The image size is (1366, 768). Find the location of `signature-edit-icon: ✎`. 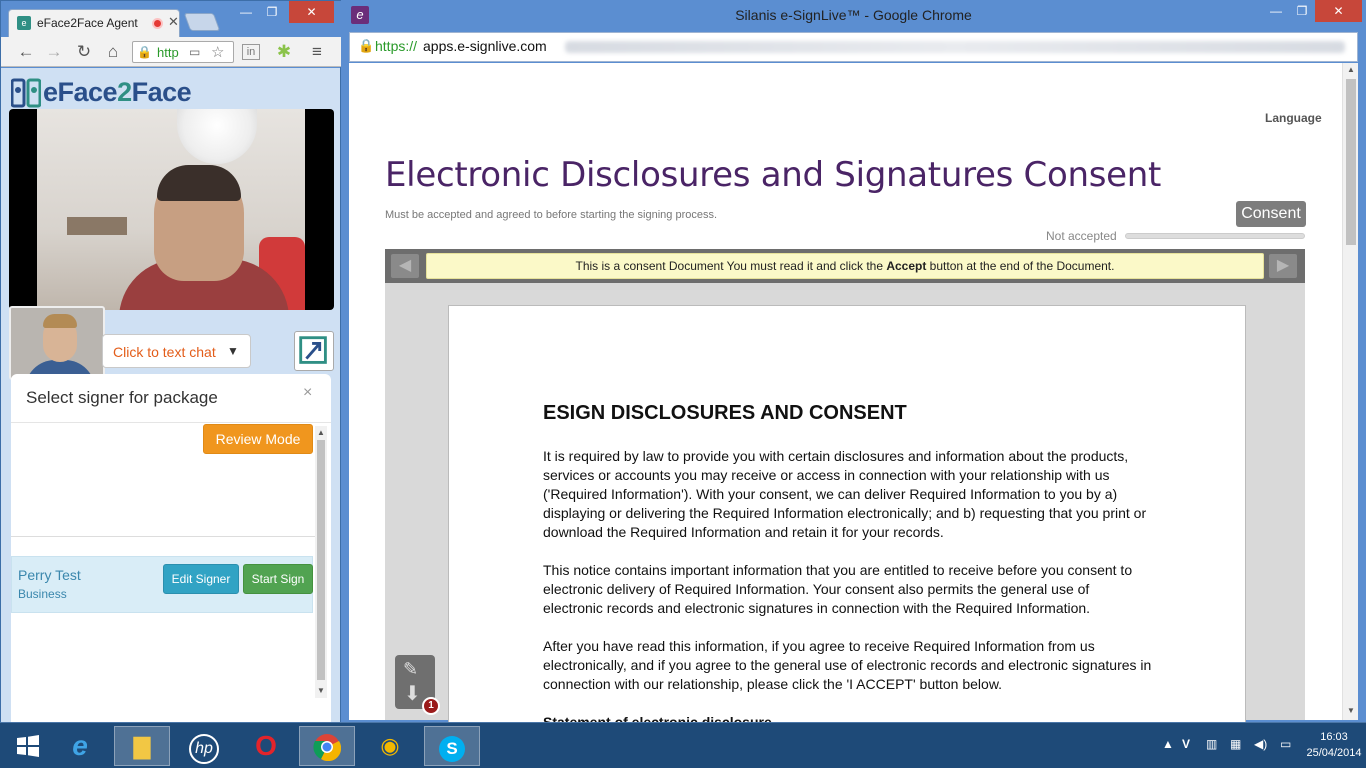

signature-edit-icon: ✎ is located at coordinates (411, 669).